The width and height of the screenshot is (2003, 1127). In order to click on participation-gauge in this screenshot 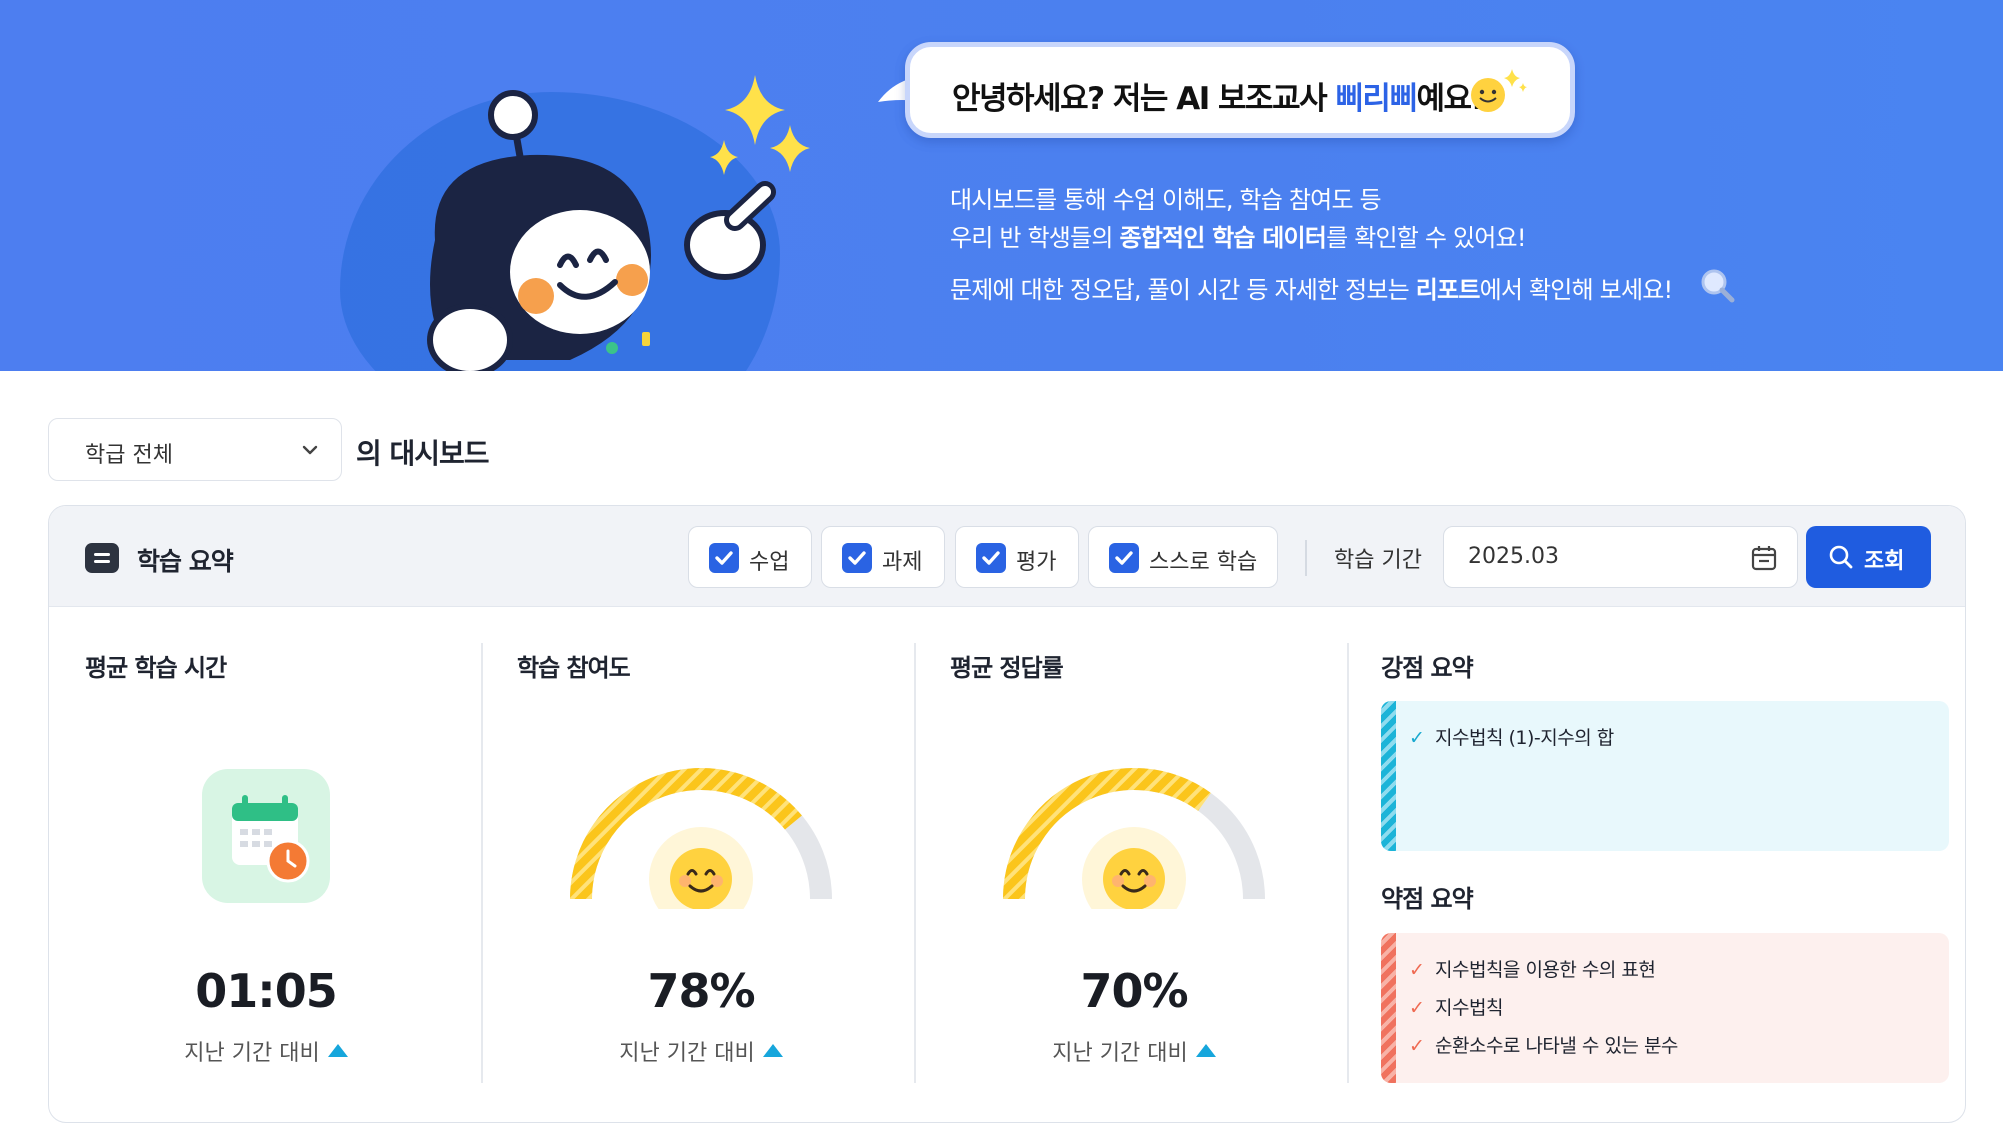, I will do `click(701, 838)`.